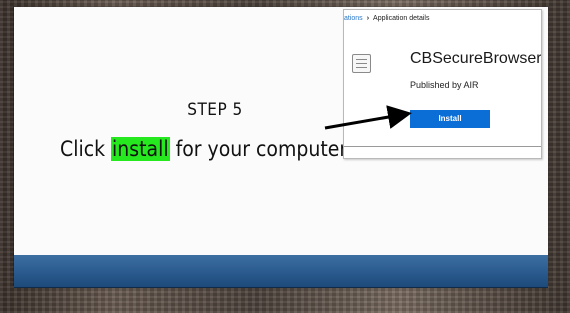  I want to click on footer-band, so click(281, 271).